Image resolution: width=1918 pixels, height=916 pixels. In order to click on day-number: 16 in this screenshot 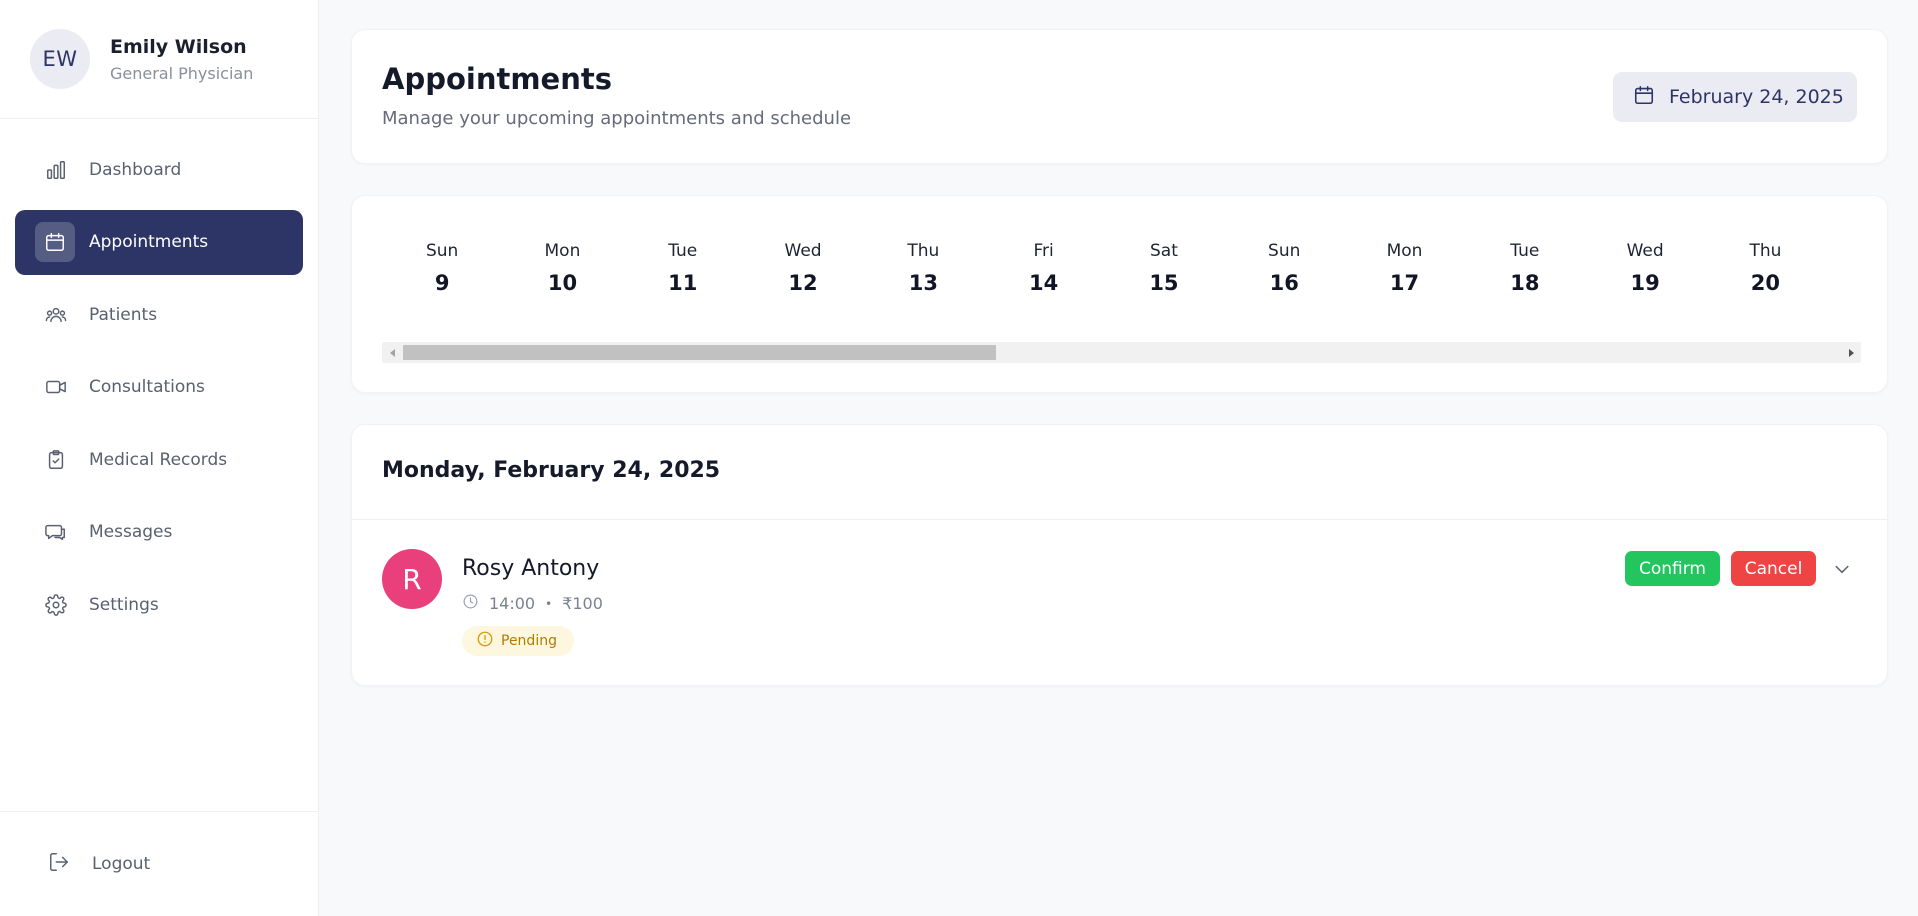, I will do `click(1284, 283)`.